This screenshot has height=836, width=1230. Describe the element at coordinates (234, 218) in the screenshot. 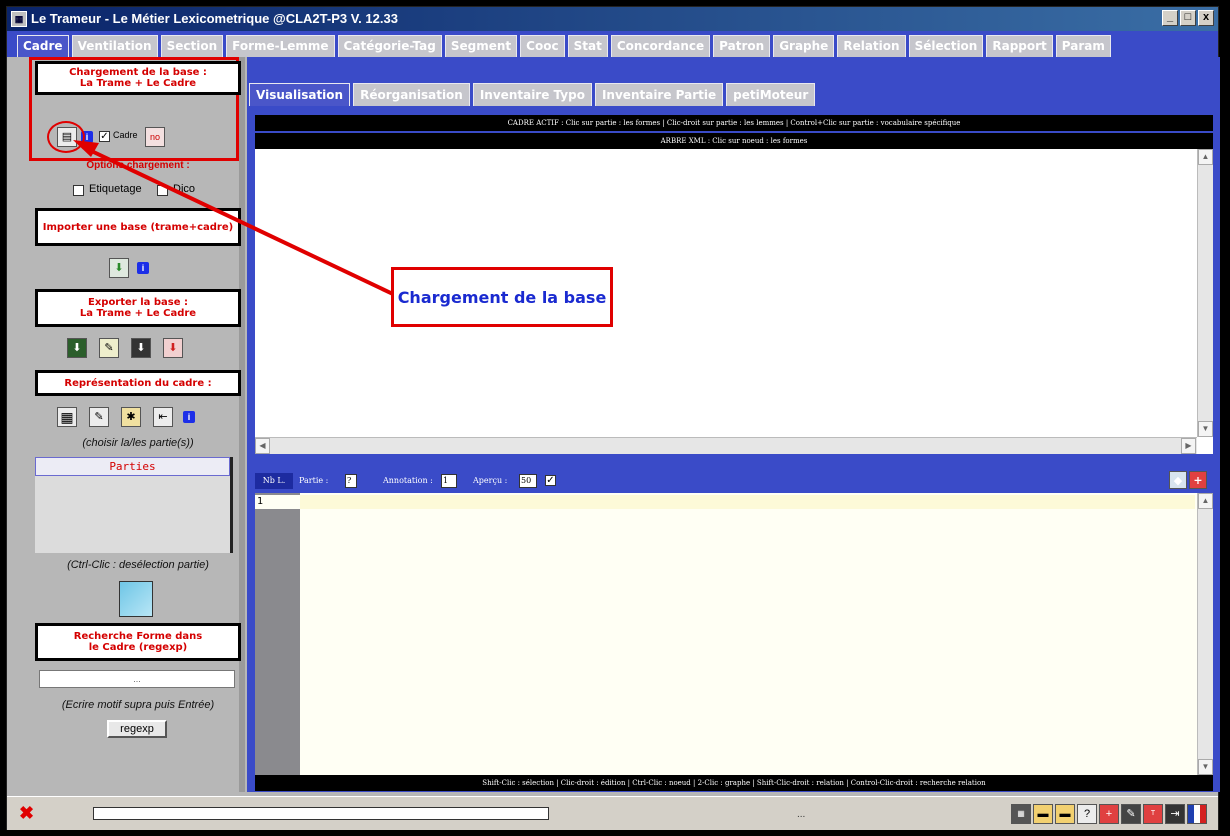

I see `annotation-arrow` at that location.